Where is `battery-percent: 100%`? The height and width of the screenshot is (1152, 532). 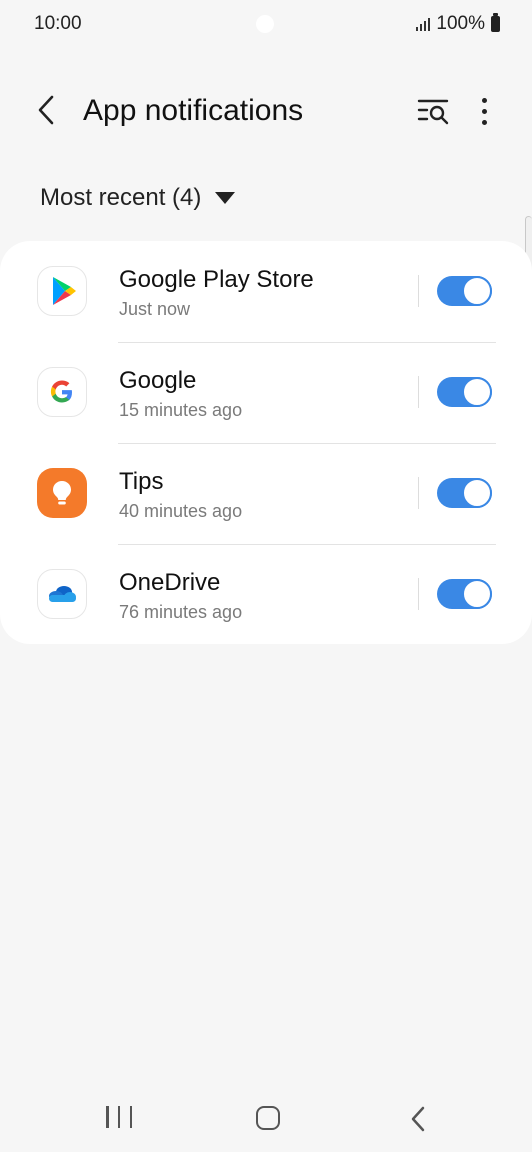 battery-percent: 100% is located at coordinates (460, 23).